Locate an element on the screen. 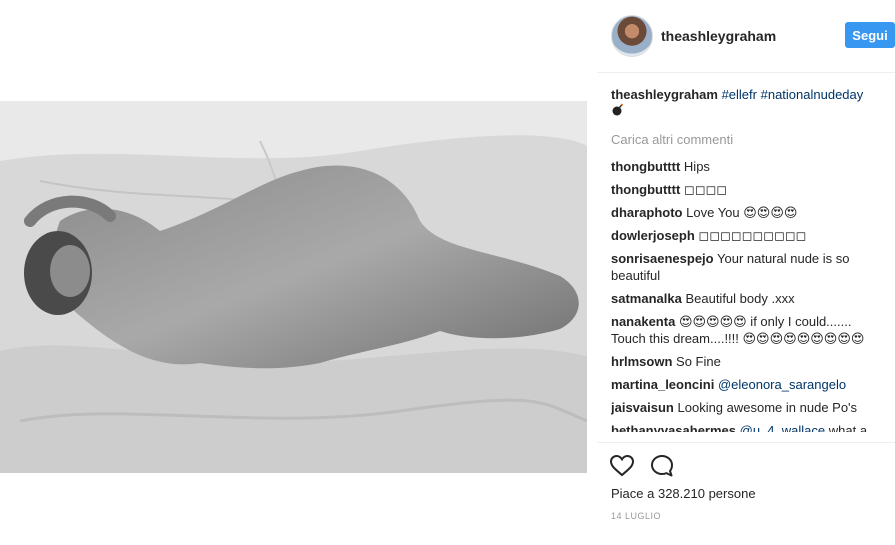  likes-count: Piace a 328.210 persone is located at coordinates (683, 493).